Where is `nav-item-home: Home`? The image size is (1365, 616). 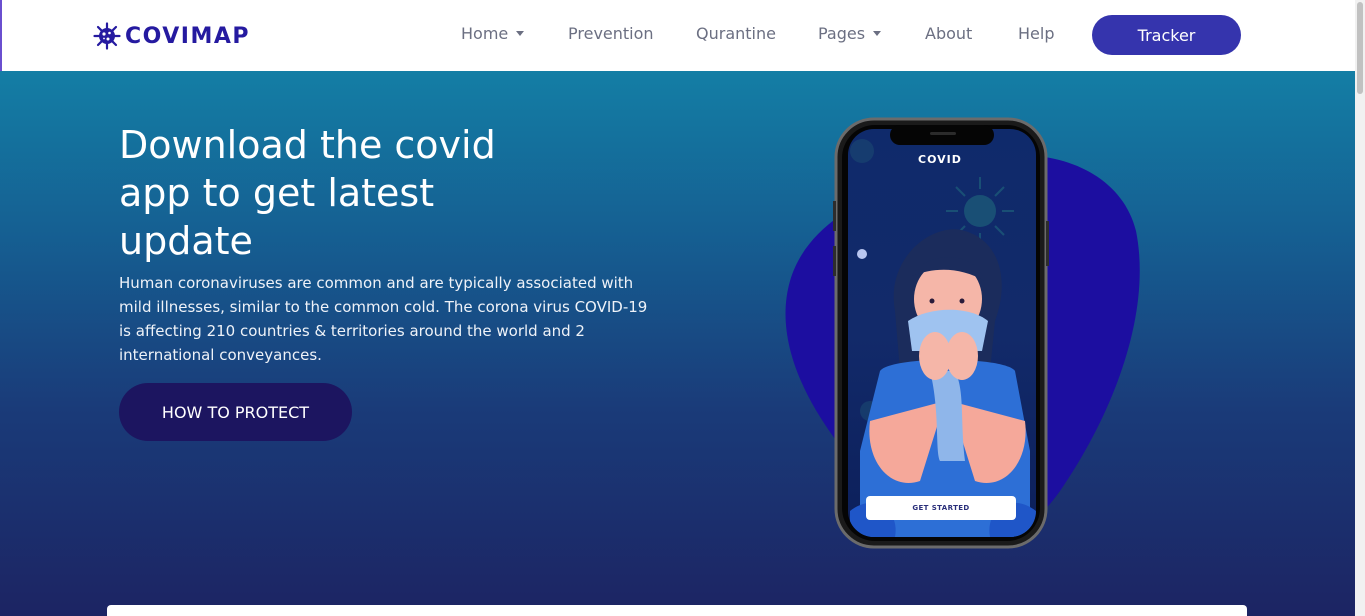
nav-item-home: Home is located at coordinates (493, 33).